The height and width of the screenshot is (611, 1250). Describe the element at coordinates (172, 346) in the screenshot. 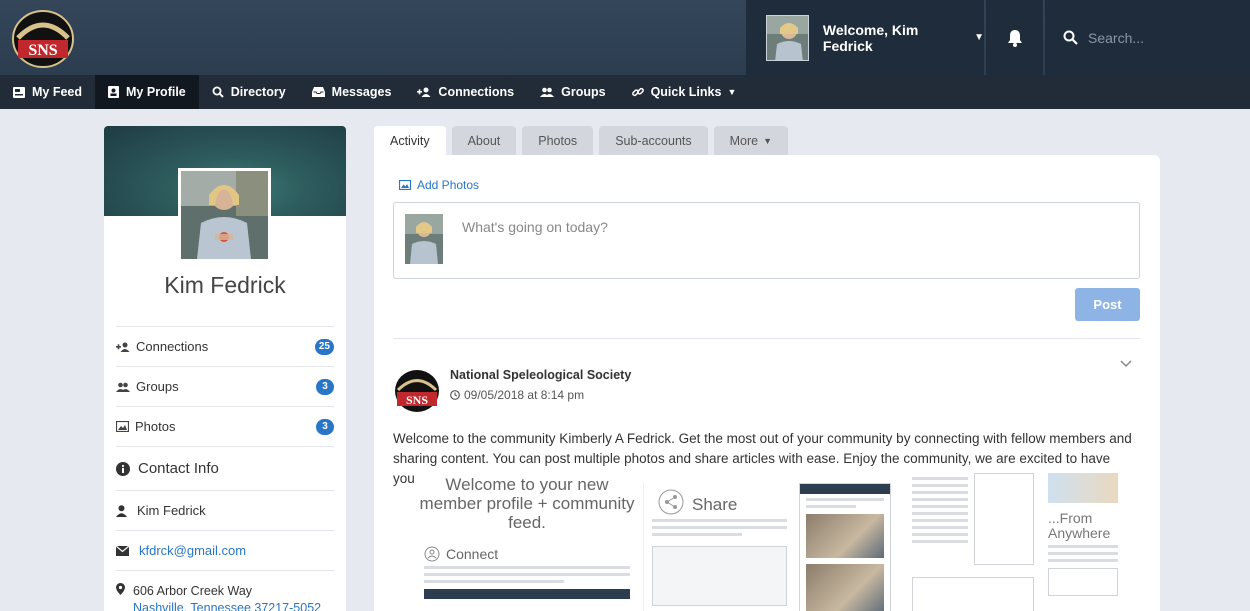

I see `stat-label: Connections` at that location.